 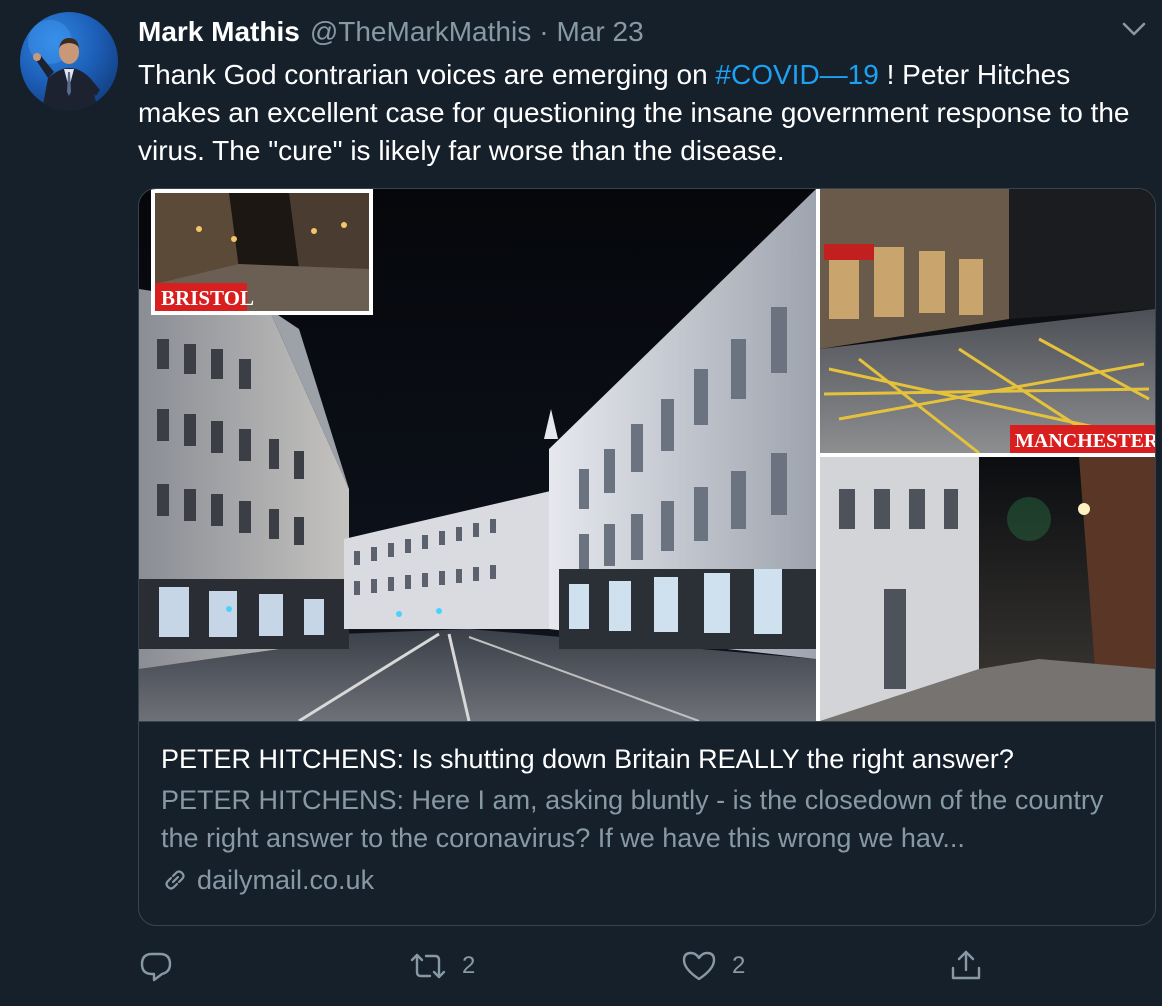 I want to click on hashtag-link: #COVID—19, so click(x=796, y=74).